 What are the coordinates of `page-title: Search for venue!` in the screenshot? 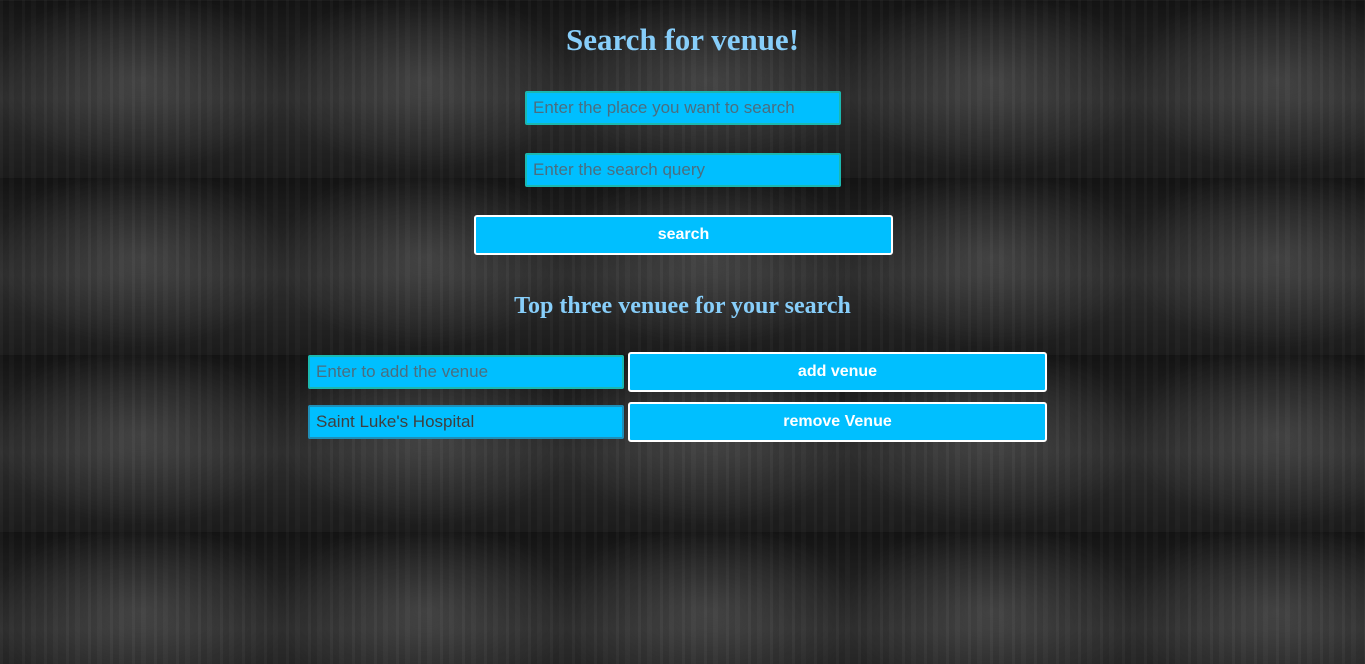 It's located at (682, 39).